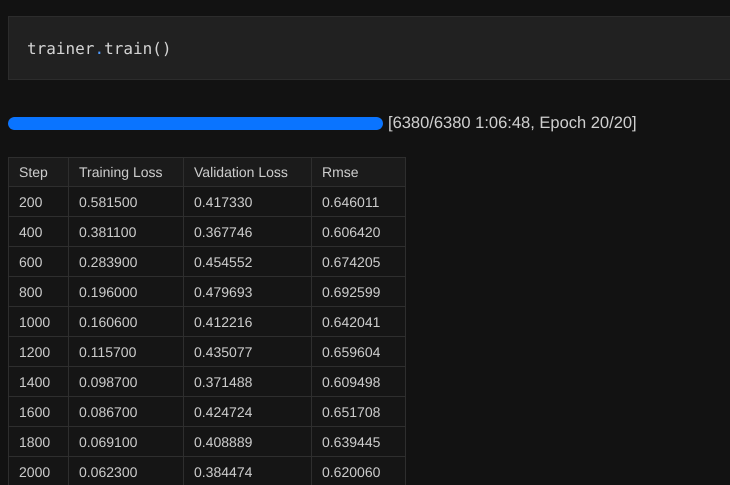  I want to click on table-cell: 0.642041, so click(359, 321).